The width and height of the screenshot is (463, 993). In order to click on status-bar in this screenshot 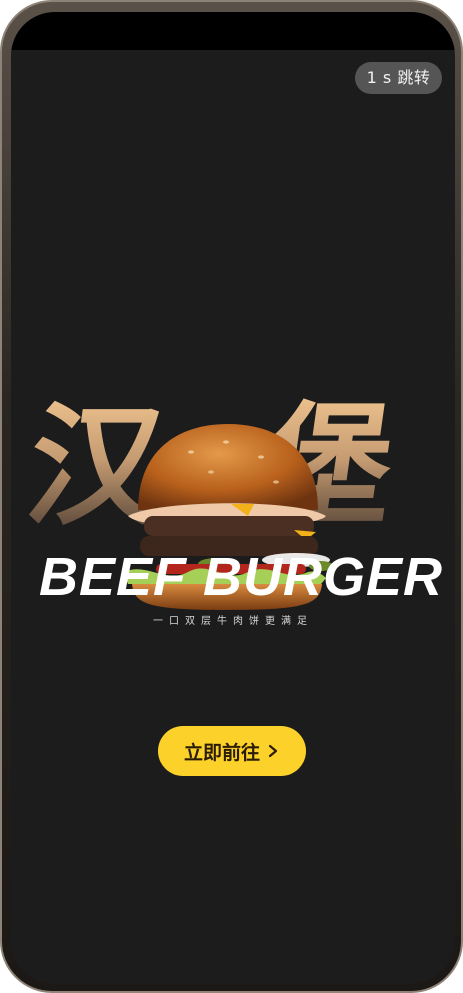, I will do `click(233, 31)`.